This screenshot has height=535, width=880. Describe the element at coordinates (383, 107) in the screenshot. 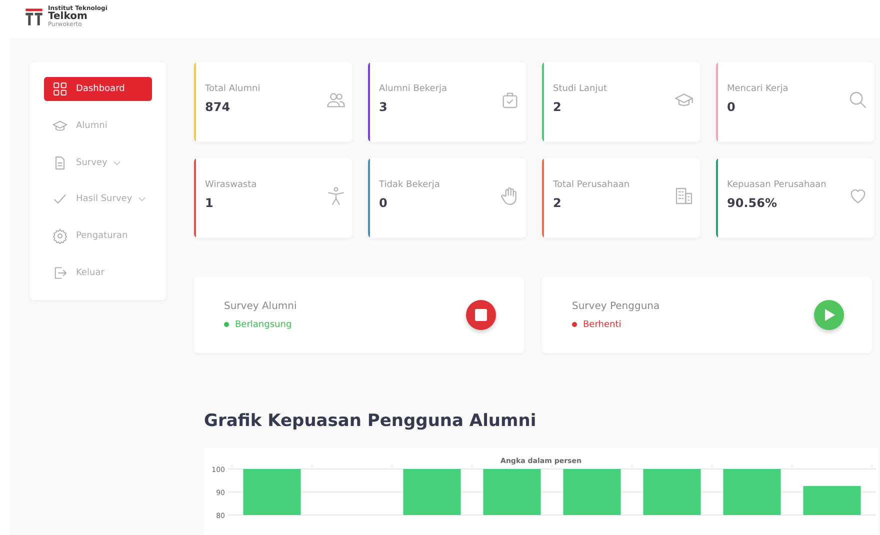

I see `stat-value: 3` at that location.